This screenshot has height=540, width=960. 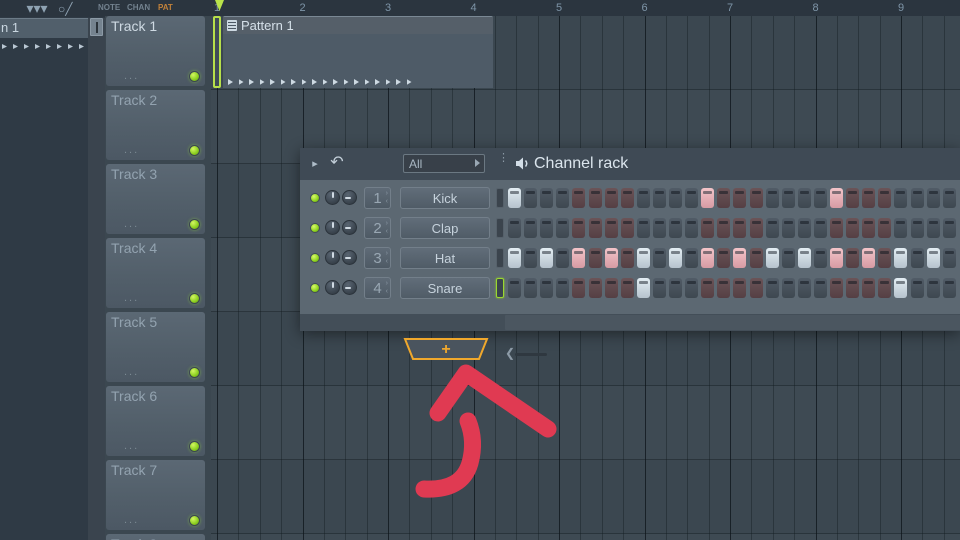 I want to click on channel-index-button: 1 › ‹, so click(x=377, y=198).